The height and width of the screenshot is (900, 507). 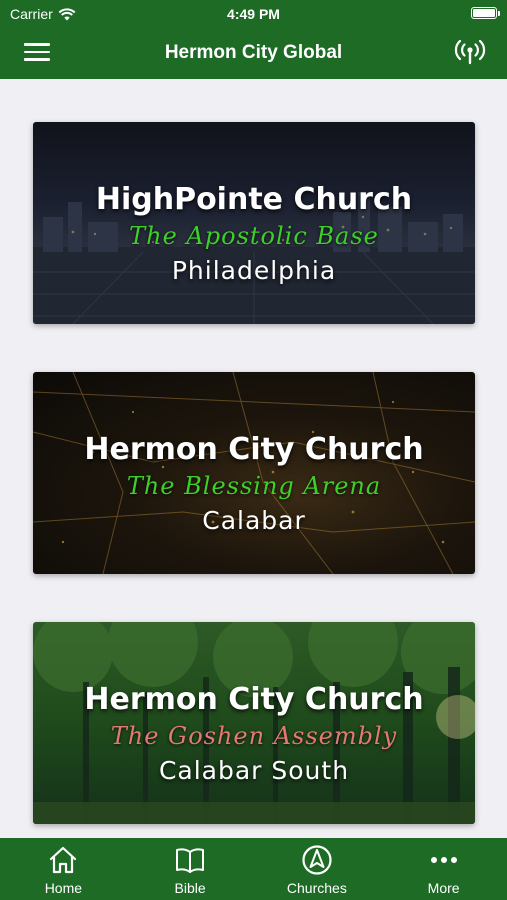 I want to click on hamburger-menu-icon, so click(x=37, y=53).